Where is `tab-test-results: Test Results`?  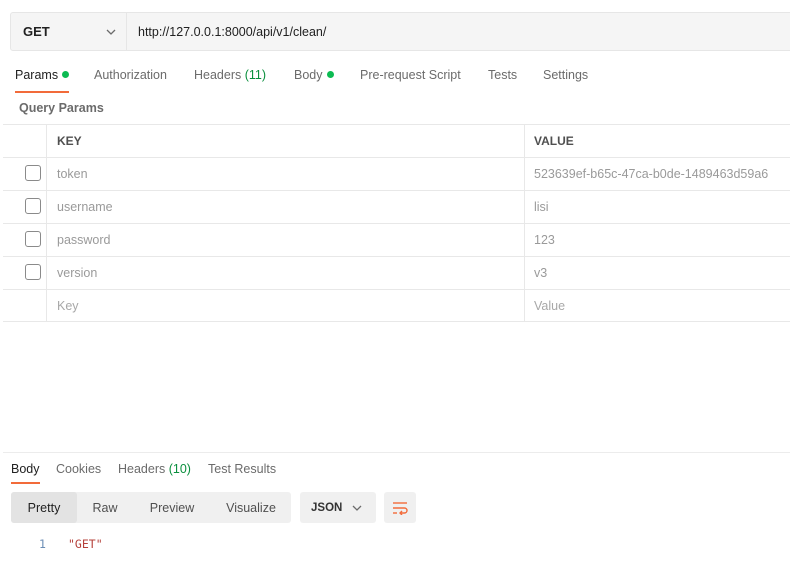
tab-test-results: Test Results is located at coordinates (242, 469).